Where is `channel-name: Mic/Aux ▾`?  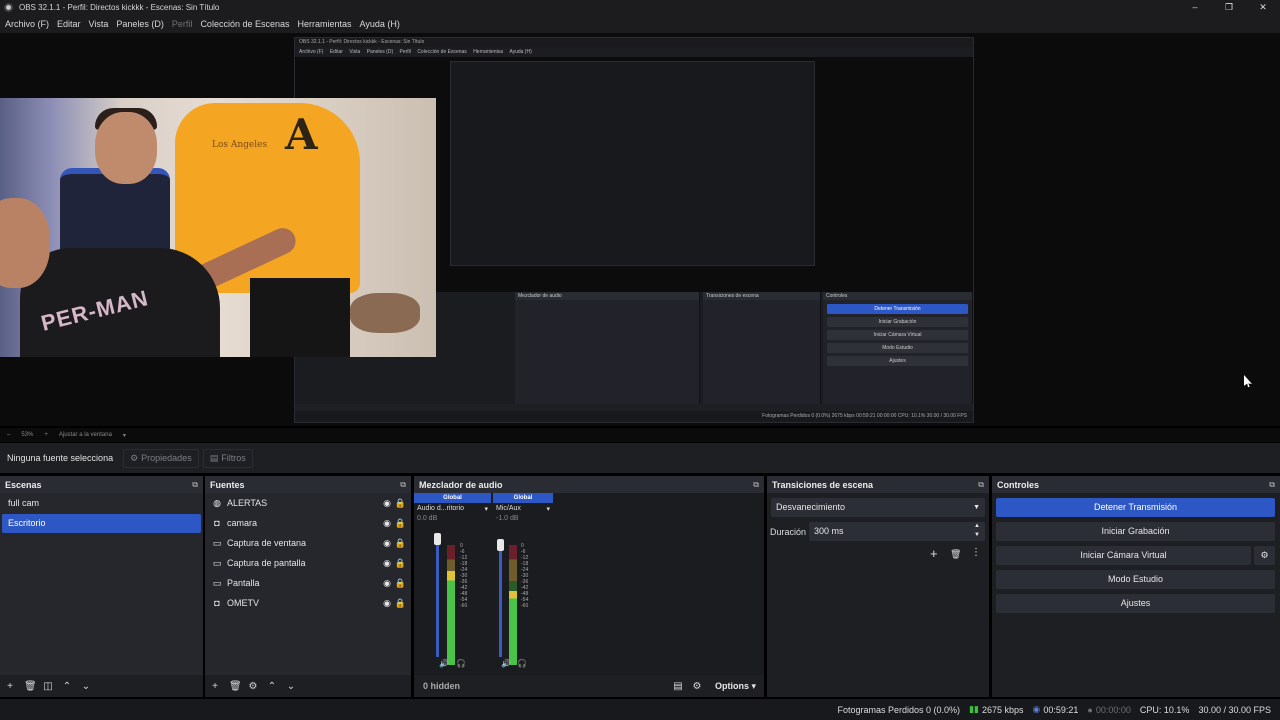 channel-name: Mic/Aux ▾ is located at coordinates (523, 509).